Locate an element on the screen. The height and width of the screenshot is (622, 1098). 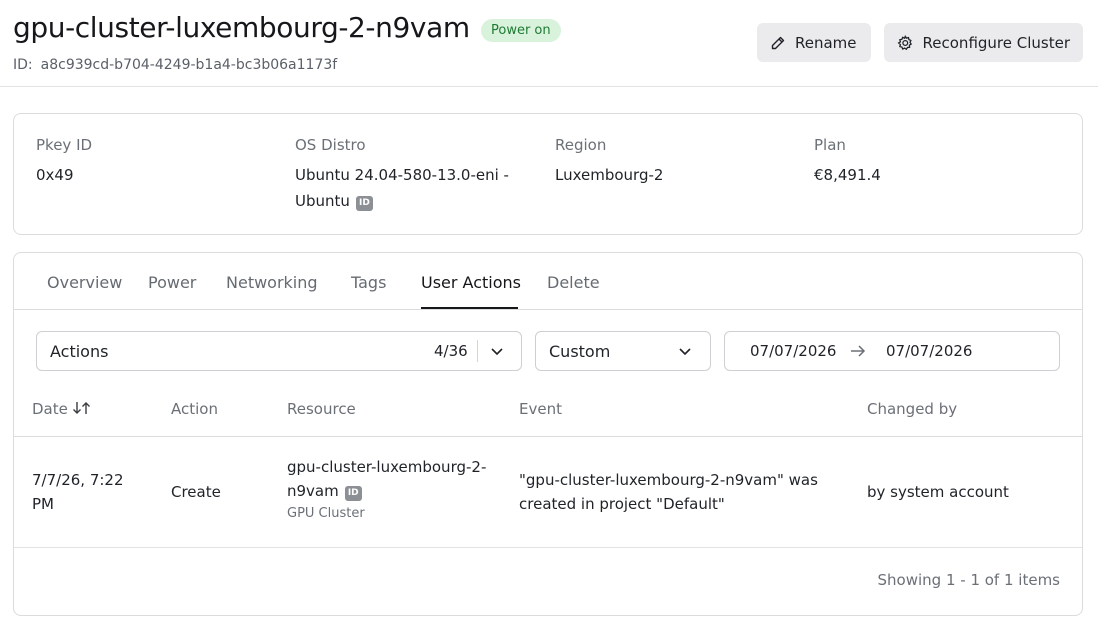
os-distro-value: Ubuntu 24.04-580-13.0-eni - Ubuntu ID is located at coordinates (402, 188).